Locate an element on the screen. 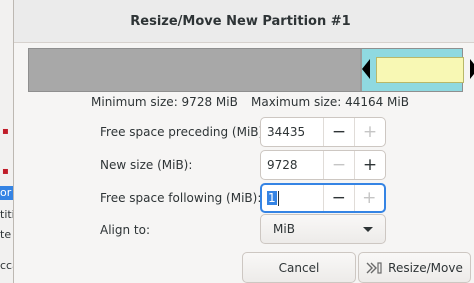 This screenshot has height=283, width=474. partition-used-space is located at coordinates (420, 70).